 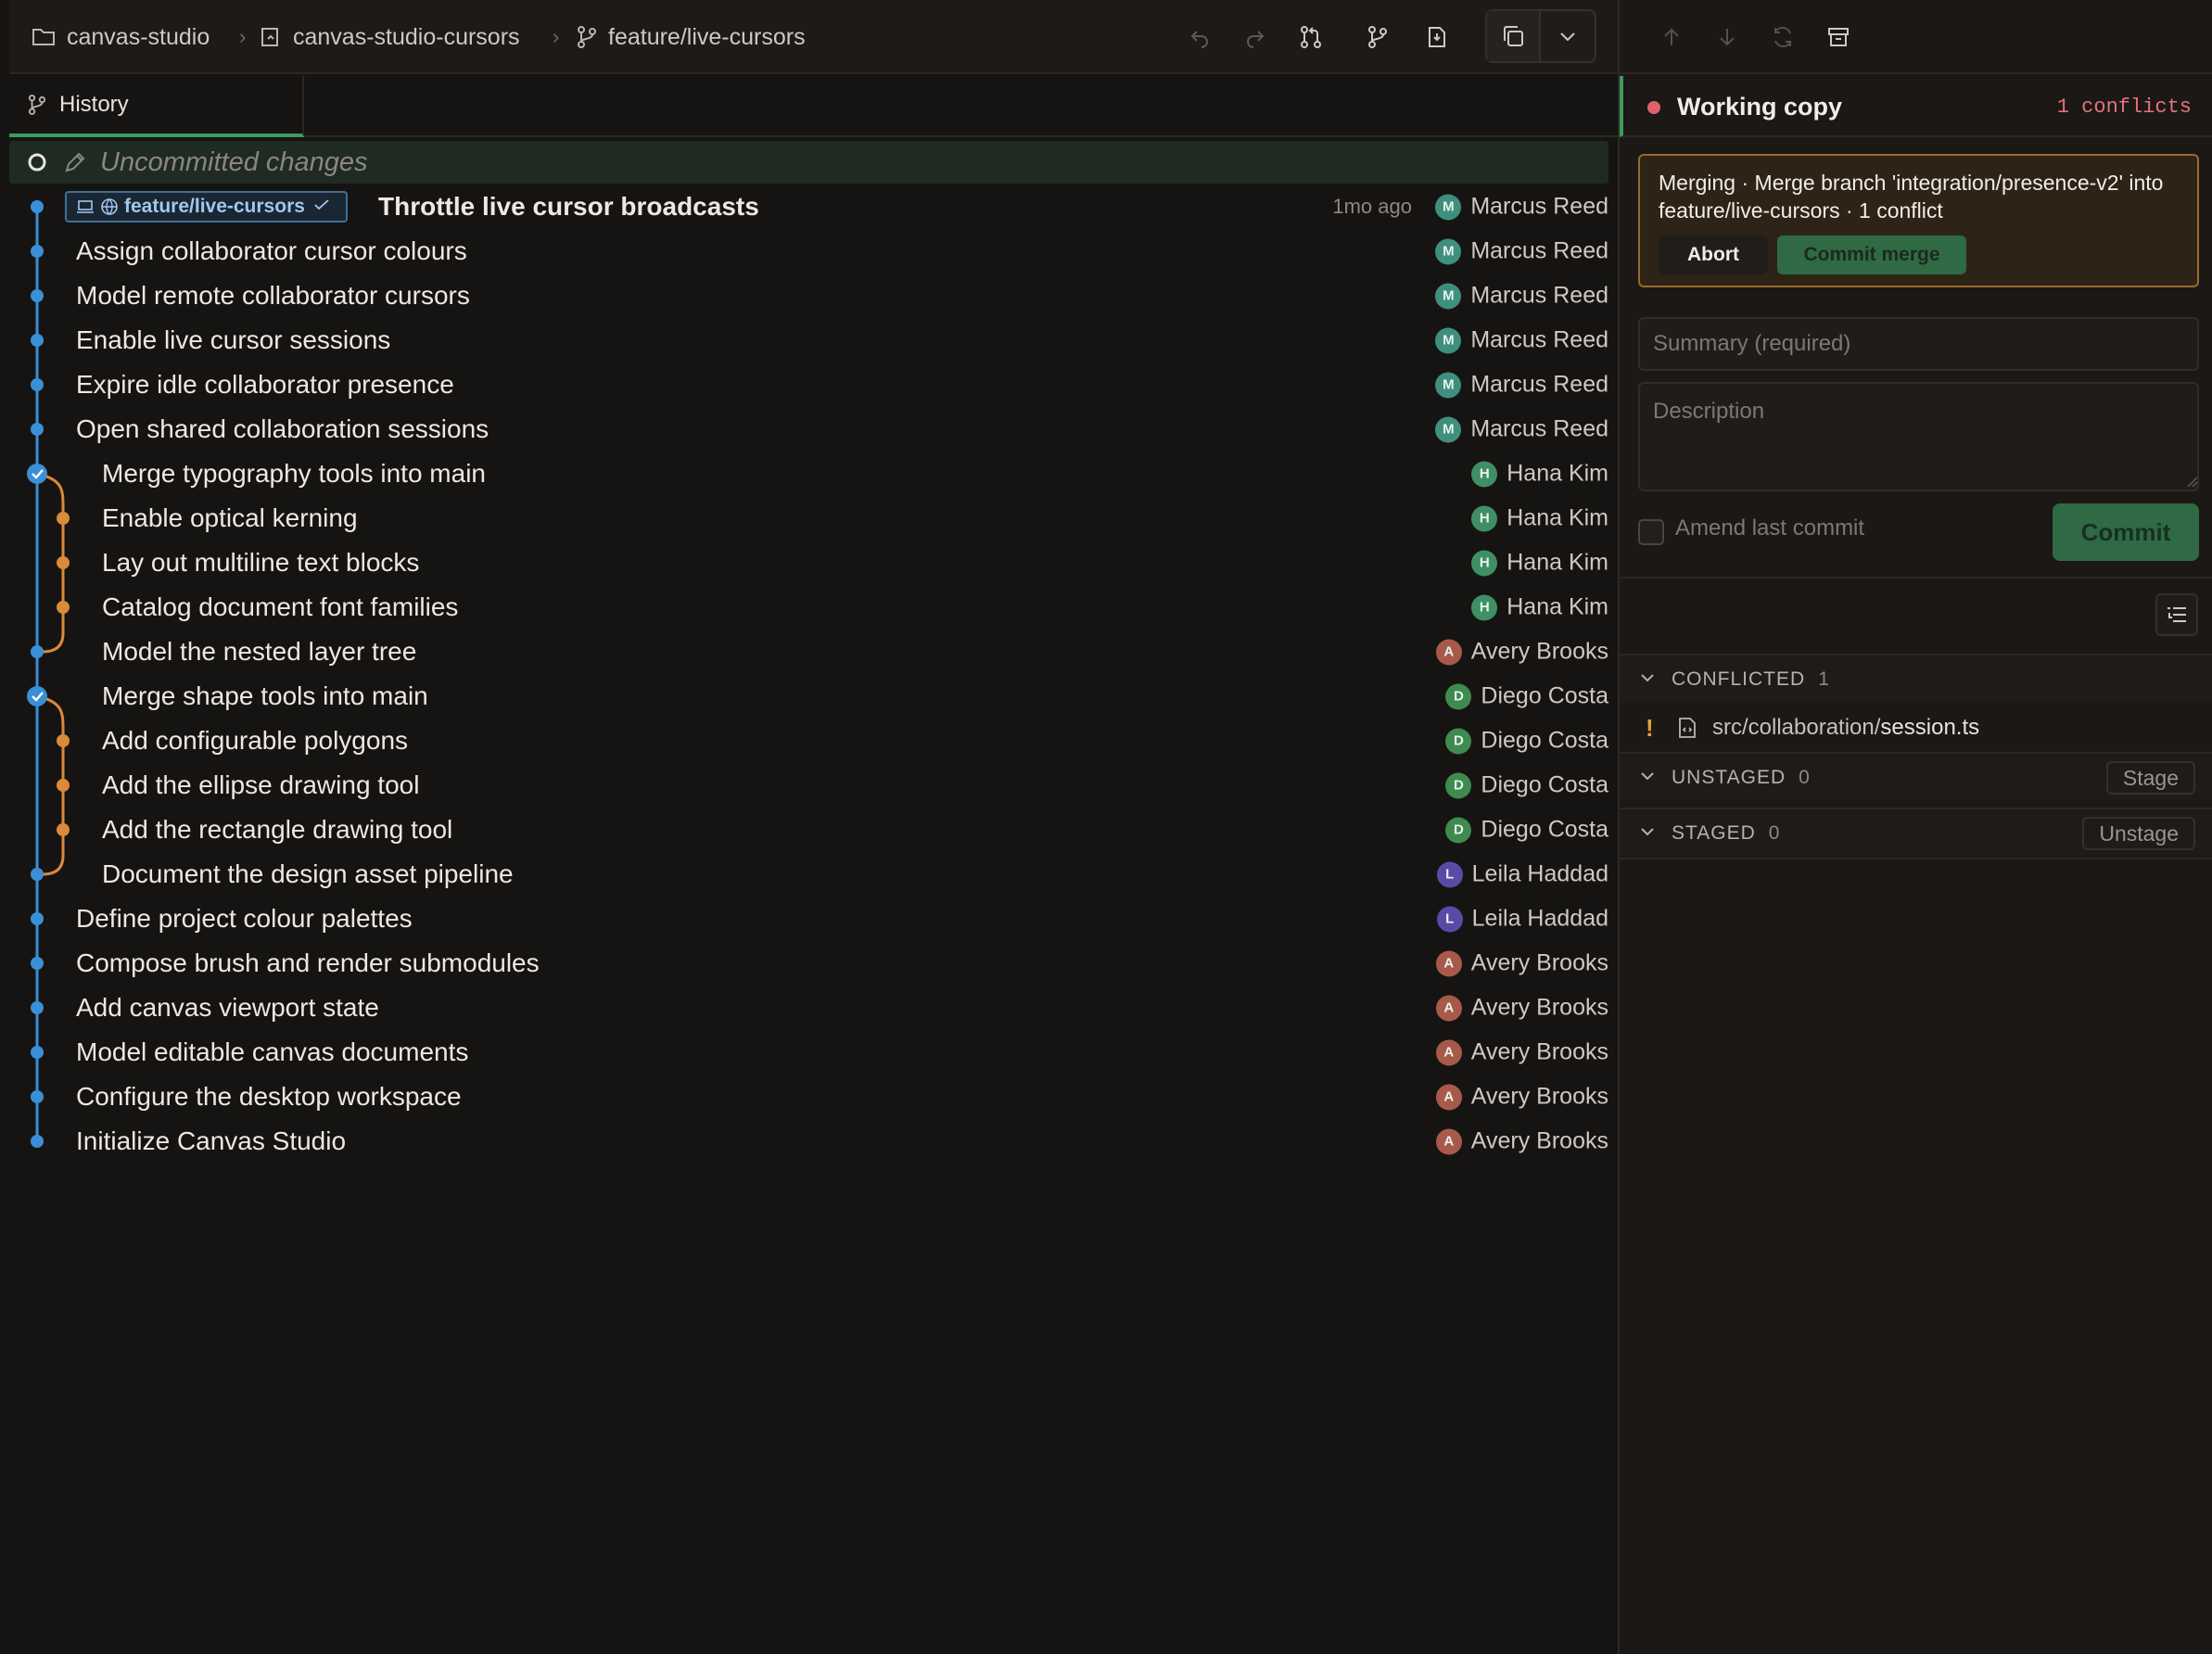 What do you see at coordinates (1713, 254) in the screenshot?
I see `abort-button: Abort` at bounding box center [1713, 254].